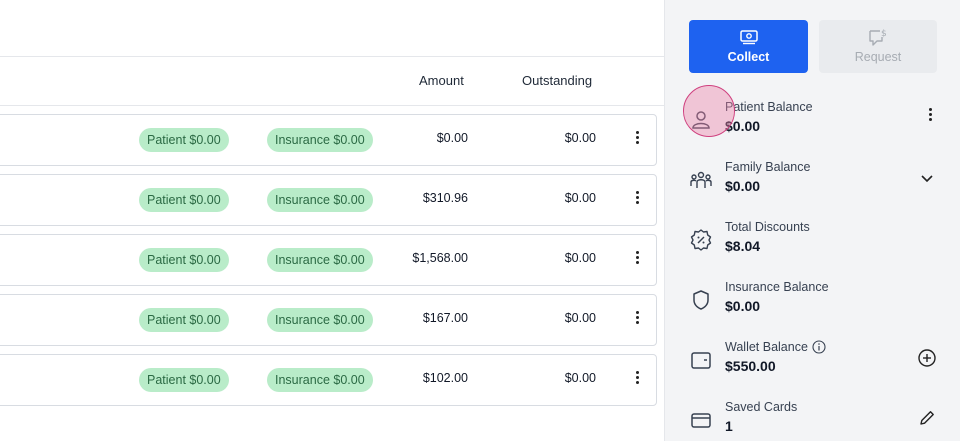 The image size is (960, 446). I want to click on saved-cards-item: Saved Cards 1, so click(812, 421).